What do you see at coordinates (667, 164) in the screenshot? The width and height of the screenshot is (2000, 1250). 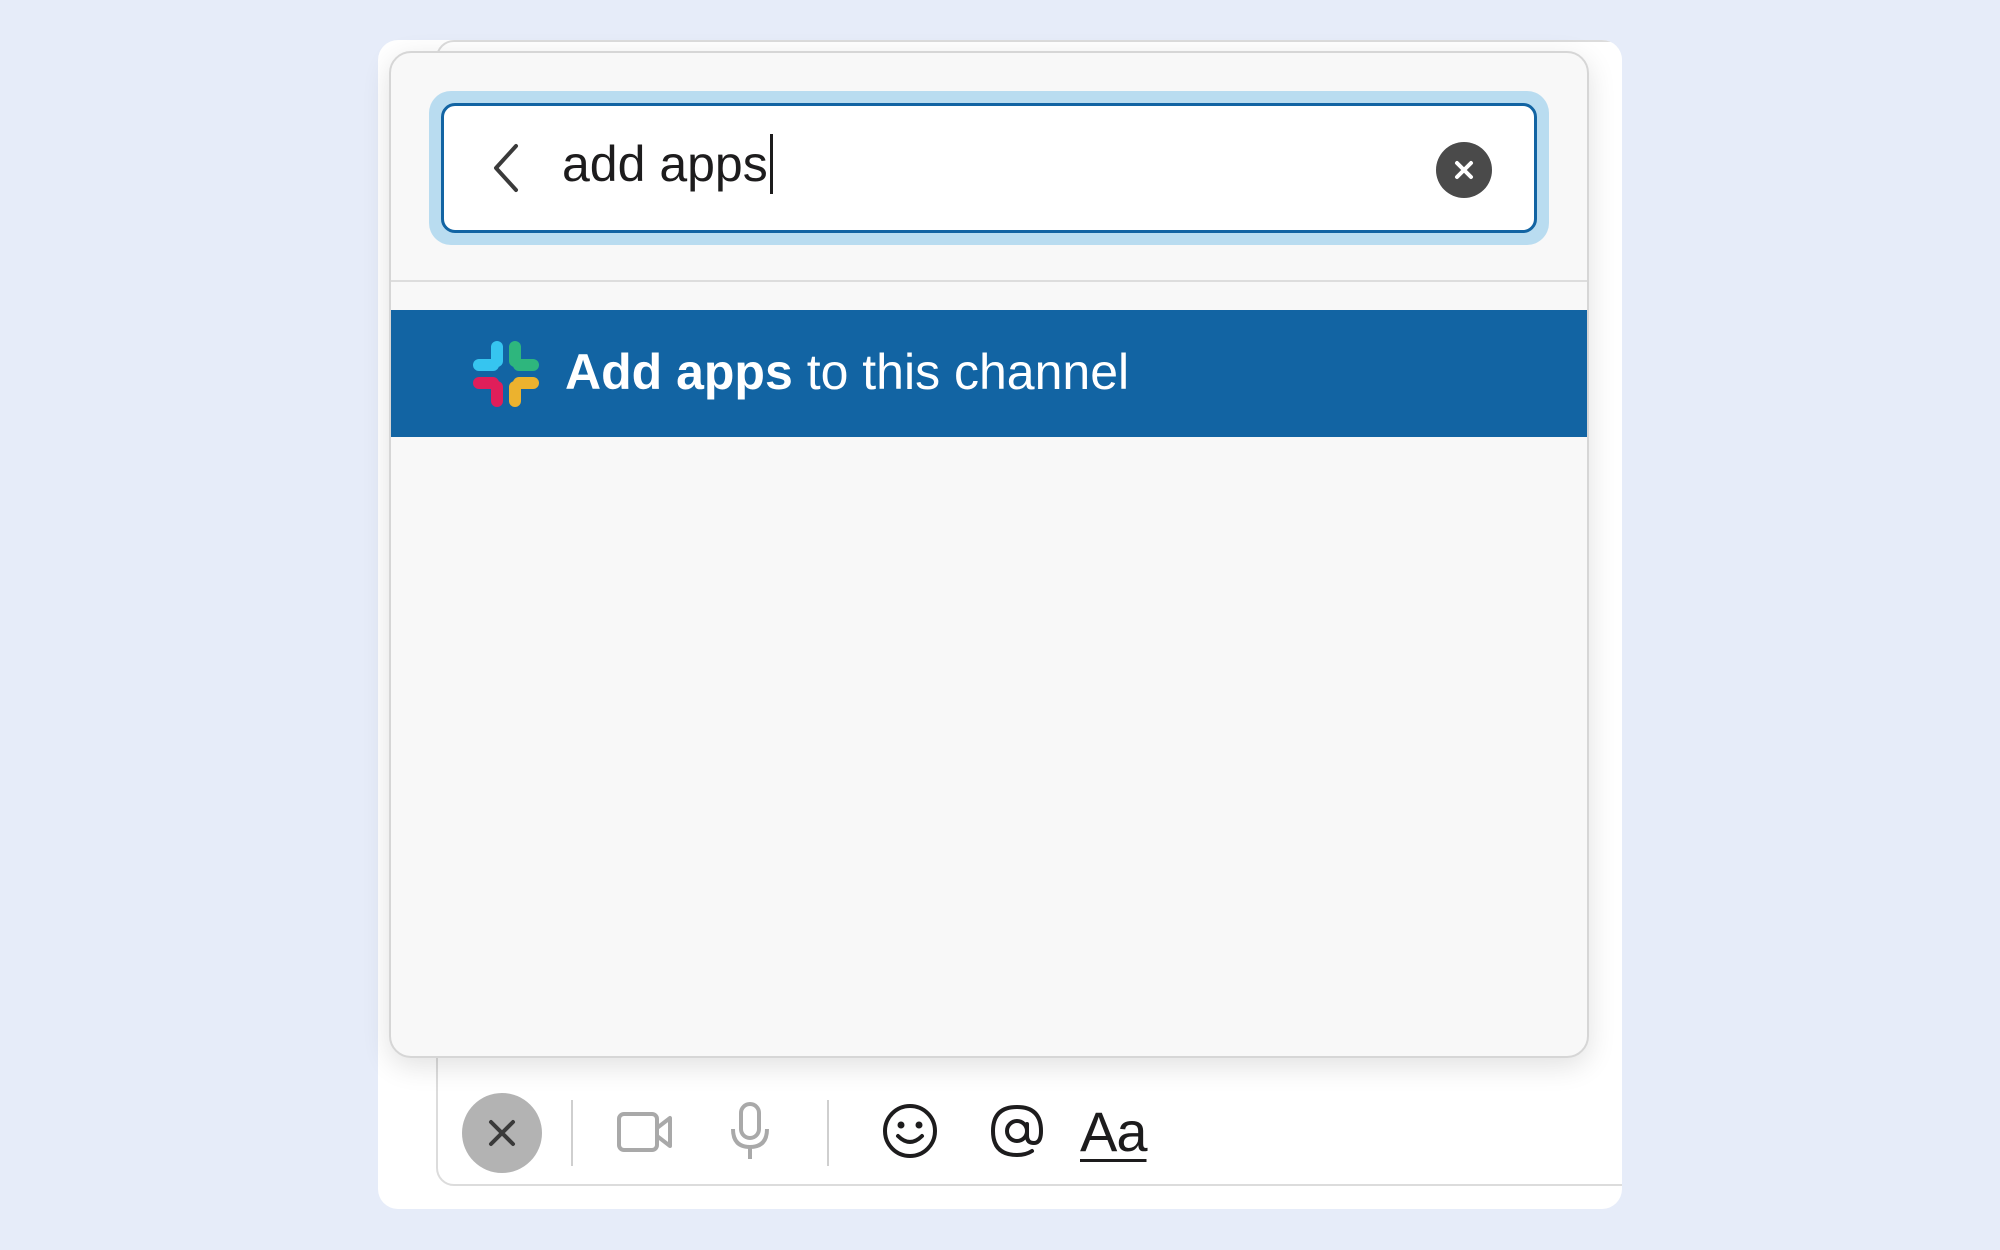 I see `search-query-text: add apps` at bounding box center [667, 164].